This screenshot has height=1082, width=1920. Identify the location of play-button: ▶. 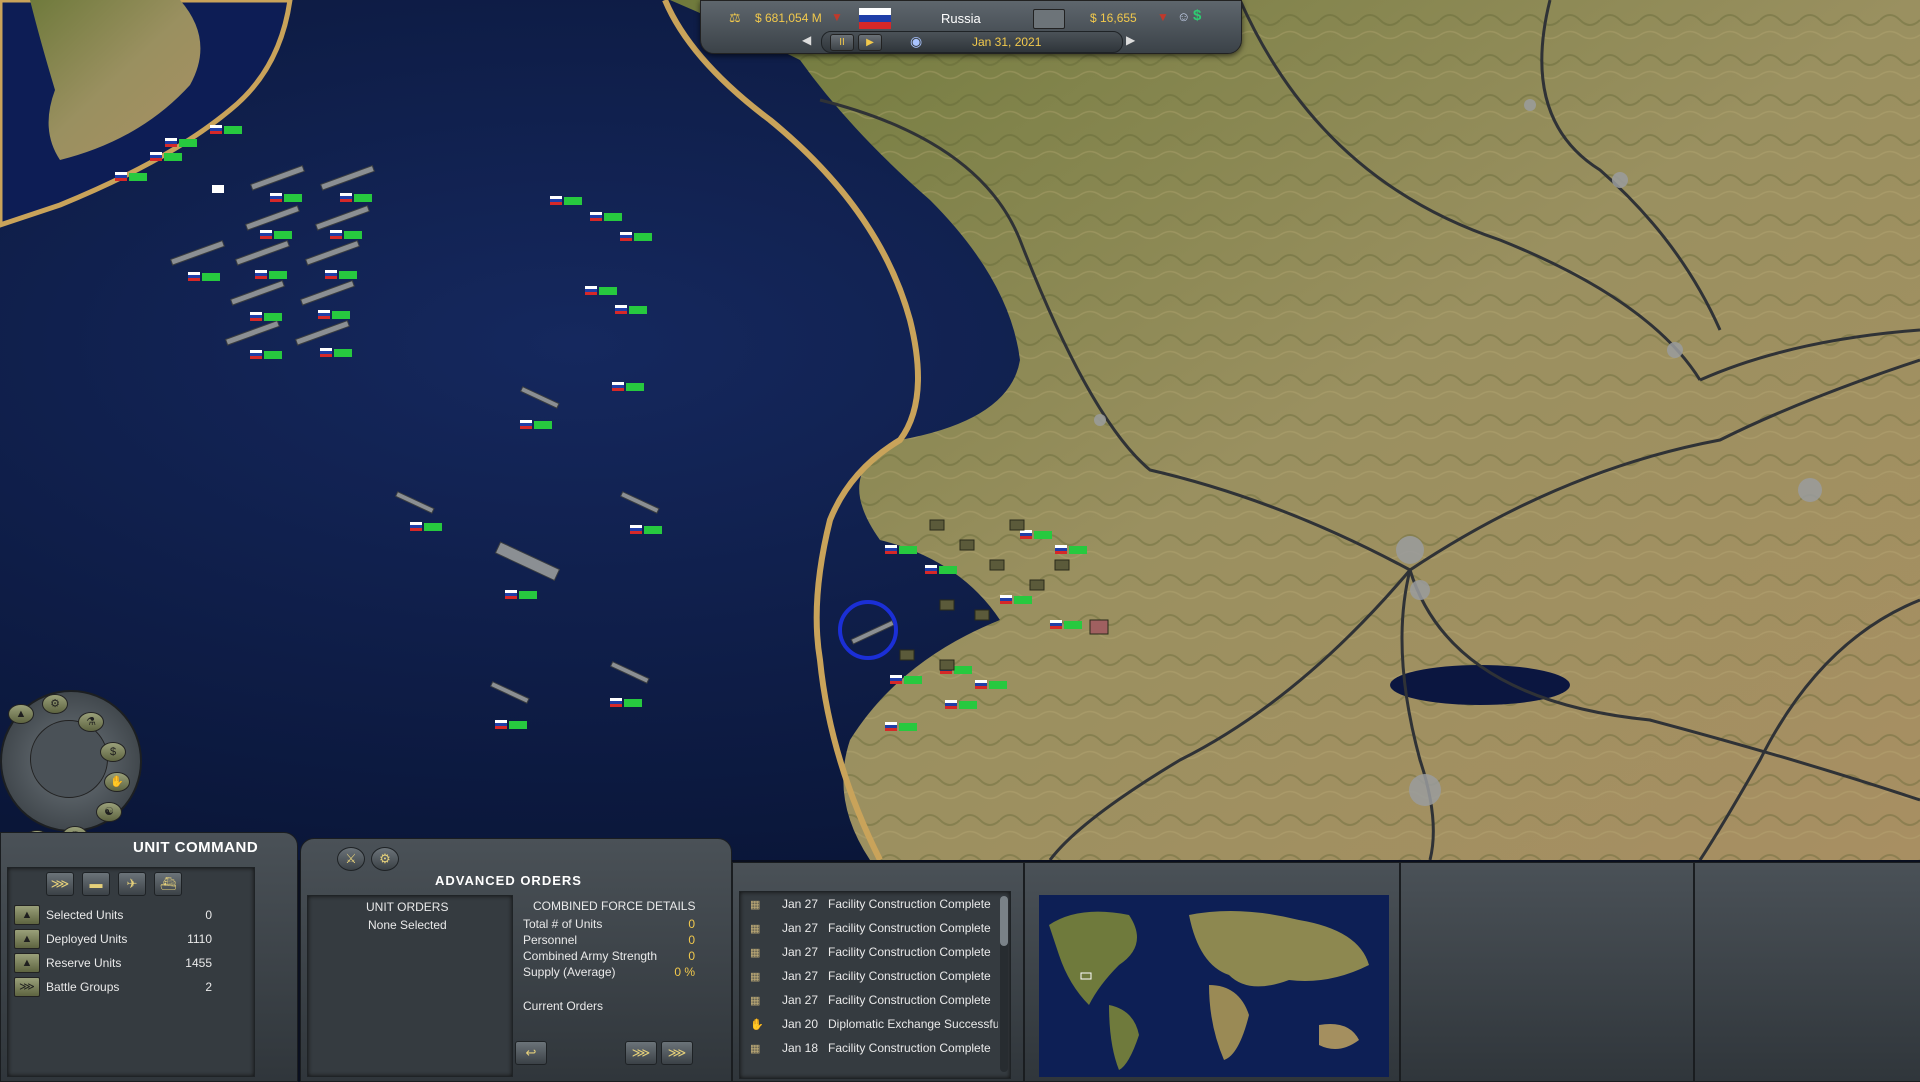
(870, 42).